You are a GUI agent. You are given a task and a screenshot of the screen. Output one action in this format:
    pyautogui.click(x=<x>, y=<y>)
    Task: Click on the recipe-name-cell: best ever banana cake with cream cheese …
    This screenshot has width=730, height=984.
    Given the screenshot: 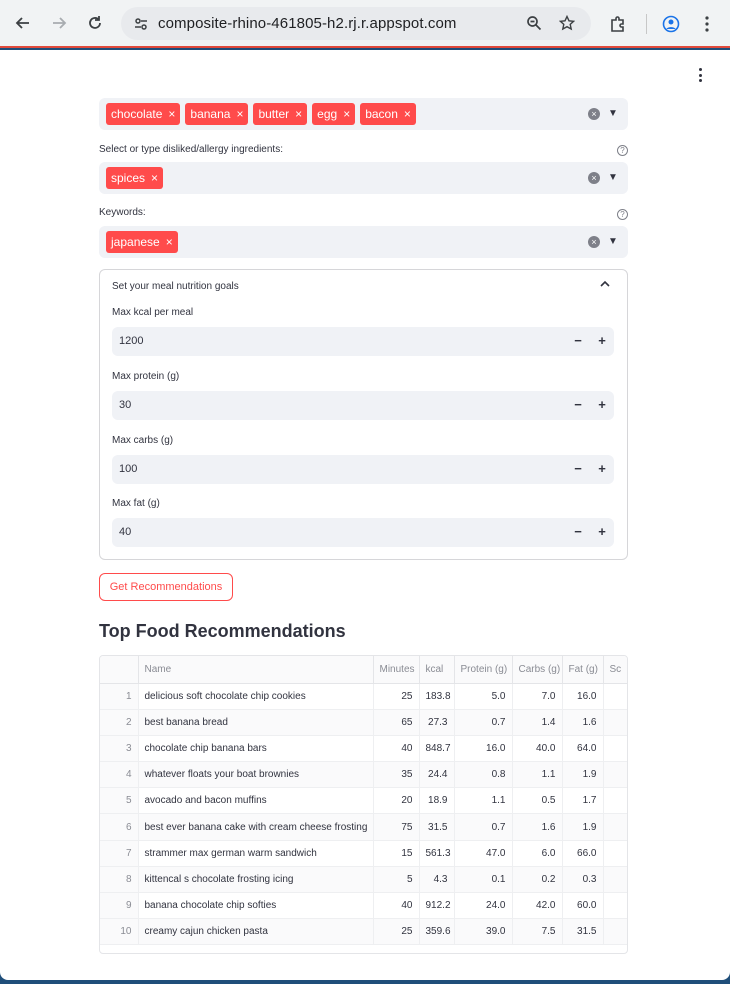 What is the action you would take?
    pyautogui.click(x=256, y=827)
    